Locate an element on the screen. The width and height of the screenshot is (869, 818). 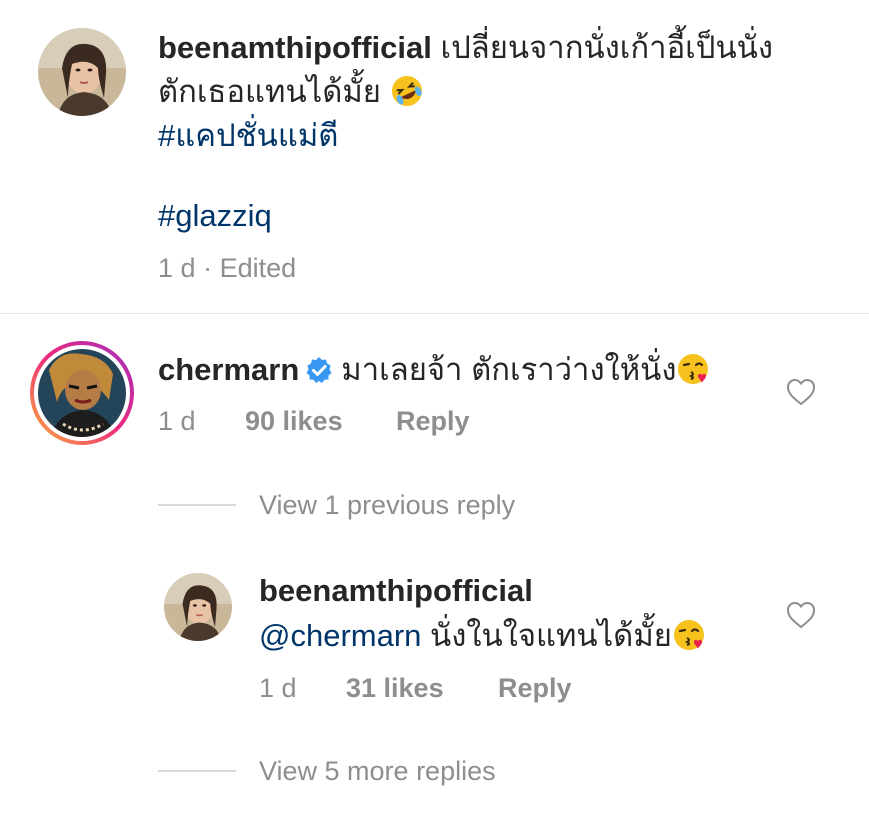
hashtag-link: #แคปชั่นแม่ตี is located at coordinates (248, 136).